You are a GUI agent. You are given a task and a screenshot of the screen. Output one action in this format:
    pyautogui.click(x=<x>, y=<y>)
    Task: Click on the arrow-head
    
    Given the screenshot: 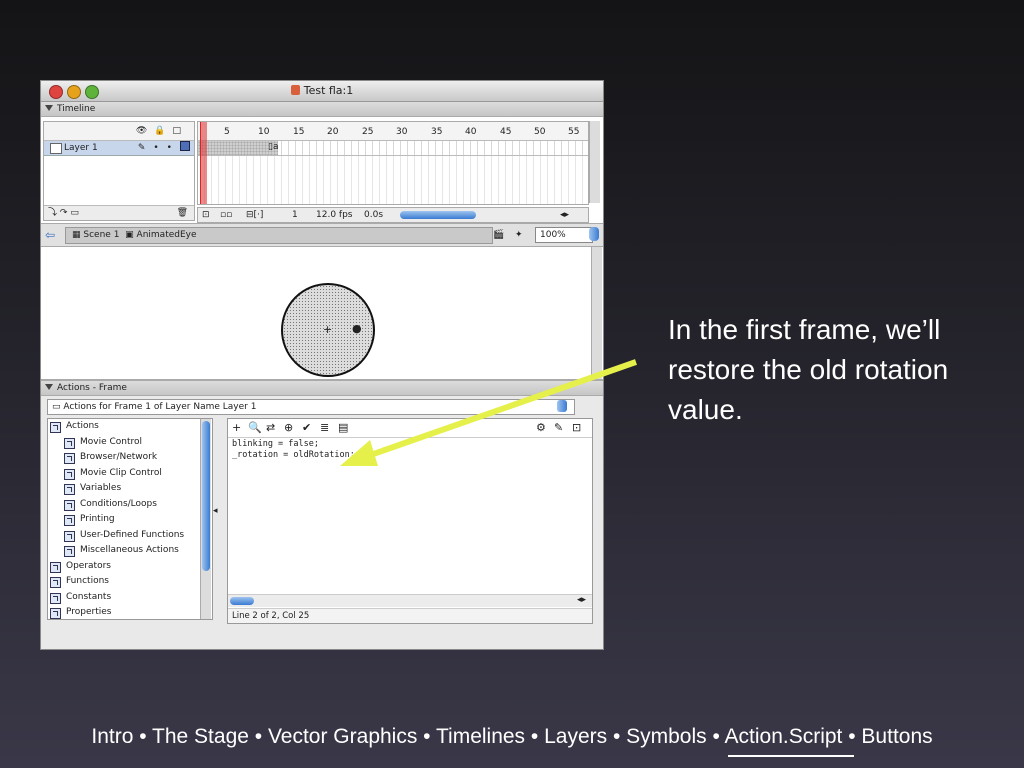 What is the action you would take?
    pyautogui.click(x=359, y=453)
    